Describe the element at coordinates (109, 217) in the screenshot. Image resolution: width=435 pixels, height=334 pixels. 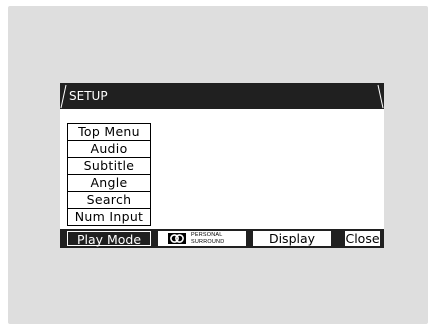
I see `menu-item-num-input: Num Input` at that location.